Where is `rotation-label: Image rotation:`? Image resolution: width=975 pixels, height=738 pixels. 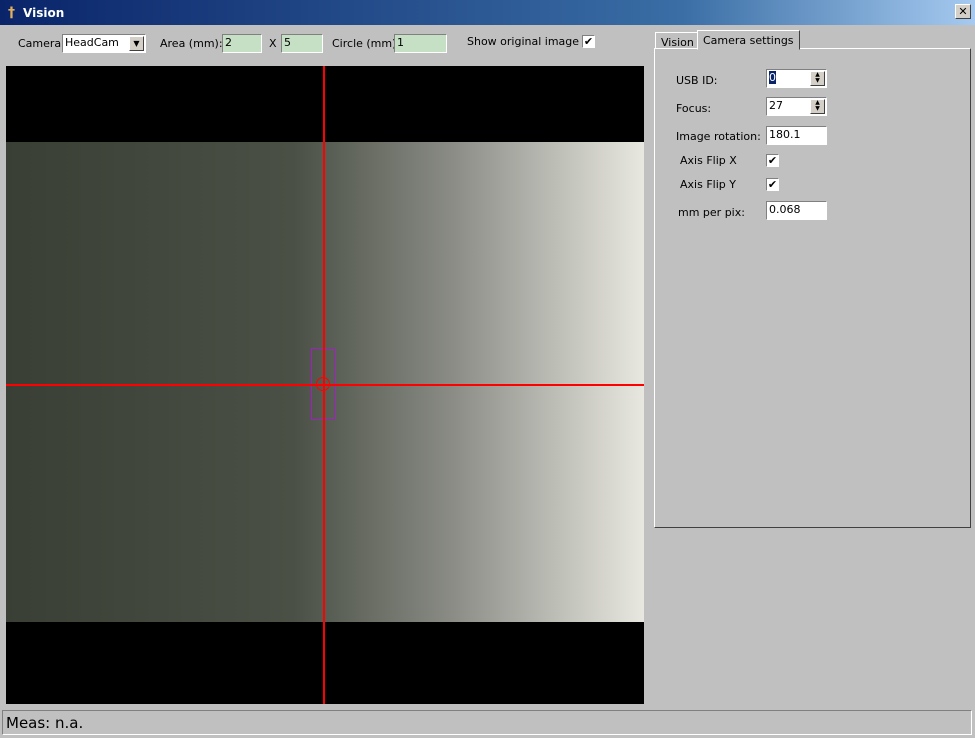 rotation-label: Image rotation: is located at coordinates (718, 136).